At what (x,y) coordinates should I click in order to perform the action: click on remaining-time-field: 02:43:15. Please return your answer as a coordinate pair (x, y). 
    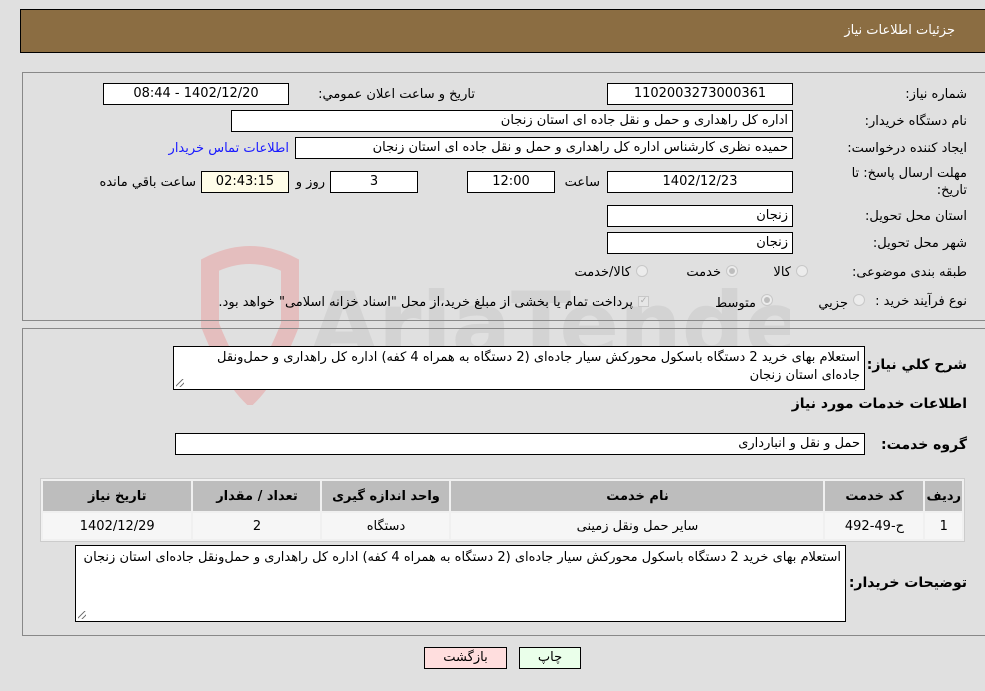
    Looking at the image, I should click on (245, 182).